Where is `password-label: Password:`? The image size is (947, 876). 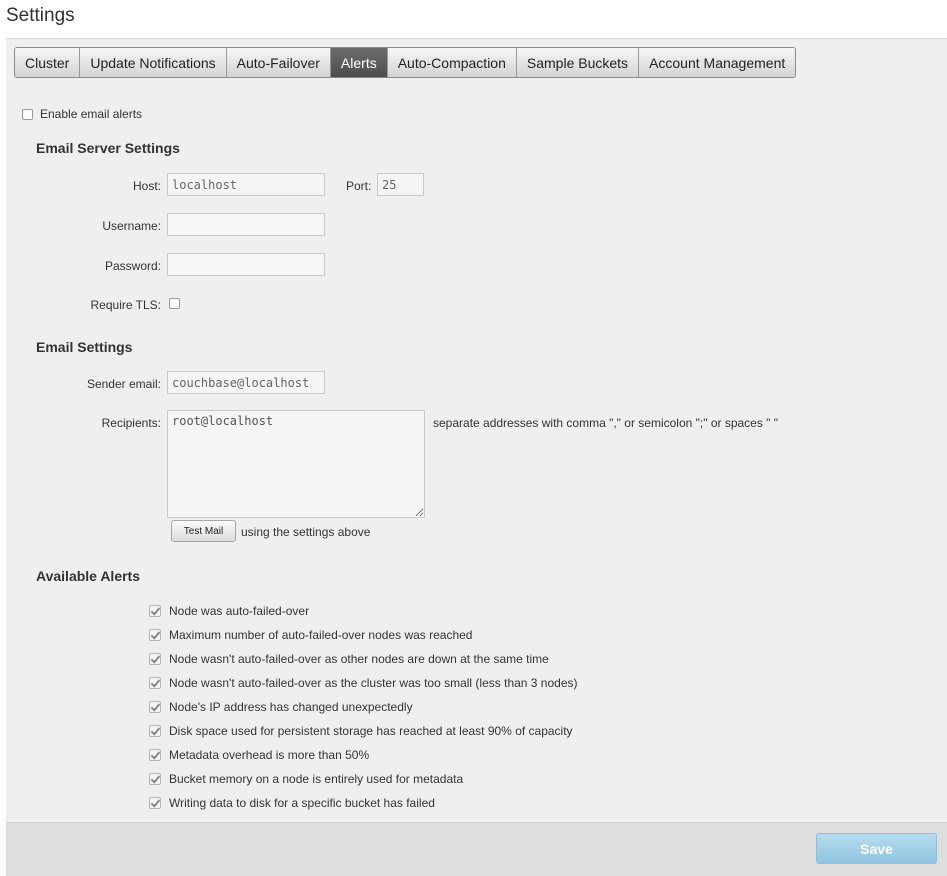 password-label: Password: is located at coordinates (132, 266).